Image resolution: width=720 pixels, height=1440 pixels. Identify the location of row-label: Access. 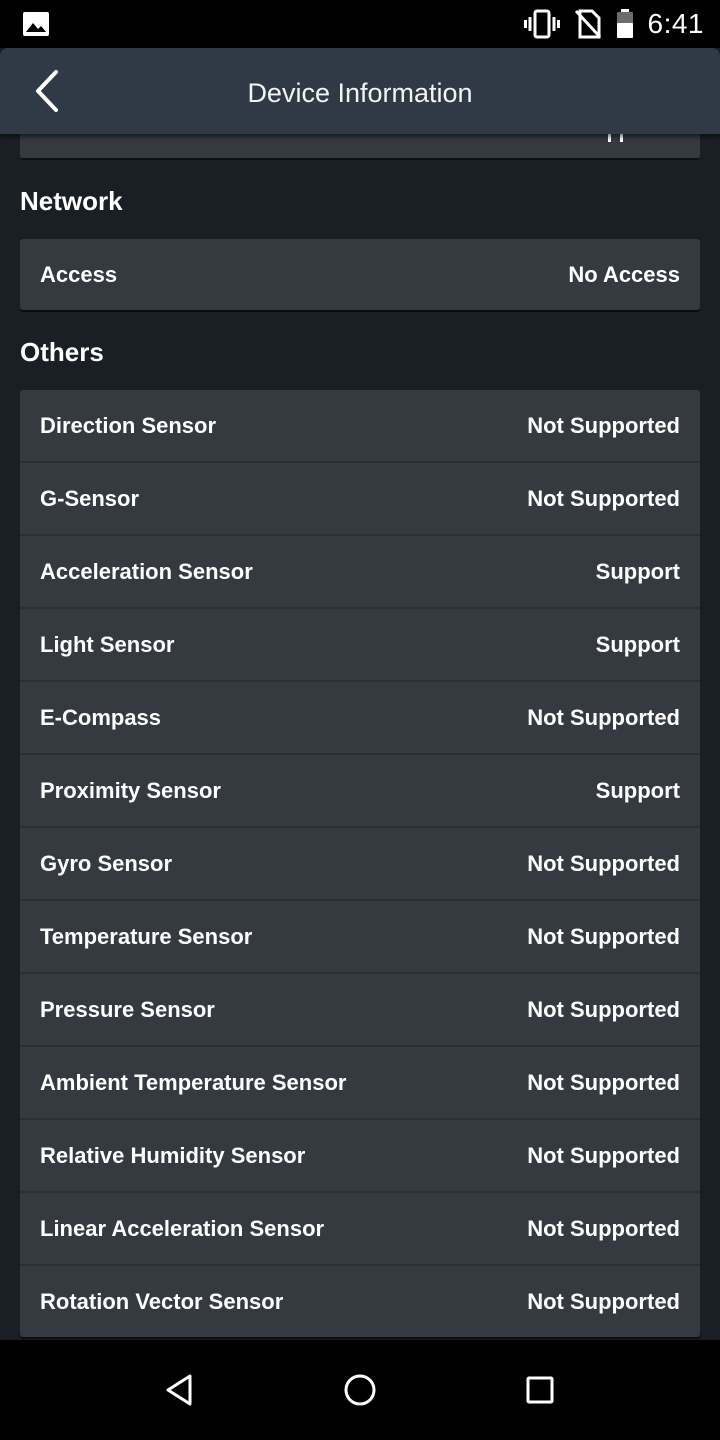
(79, 274).